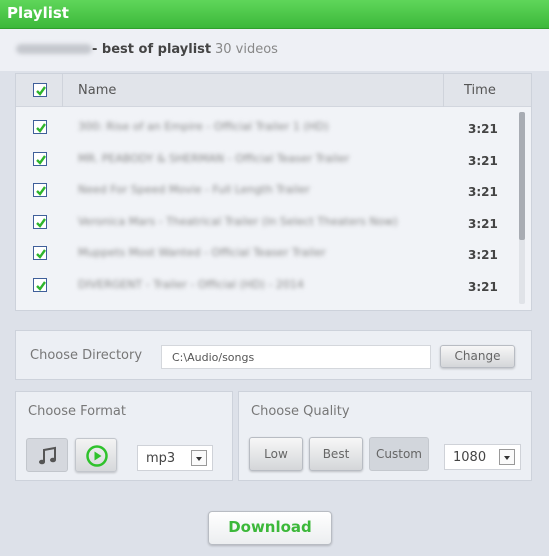 Image resolution: width=549 pixels, height=556 pixels. What do you see at coordinates (86, 355) in the screenshot?
I see `directory-label: Choose Directory` at bounding box center [86, 355].